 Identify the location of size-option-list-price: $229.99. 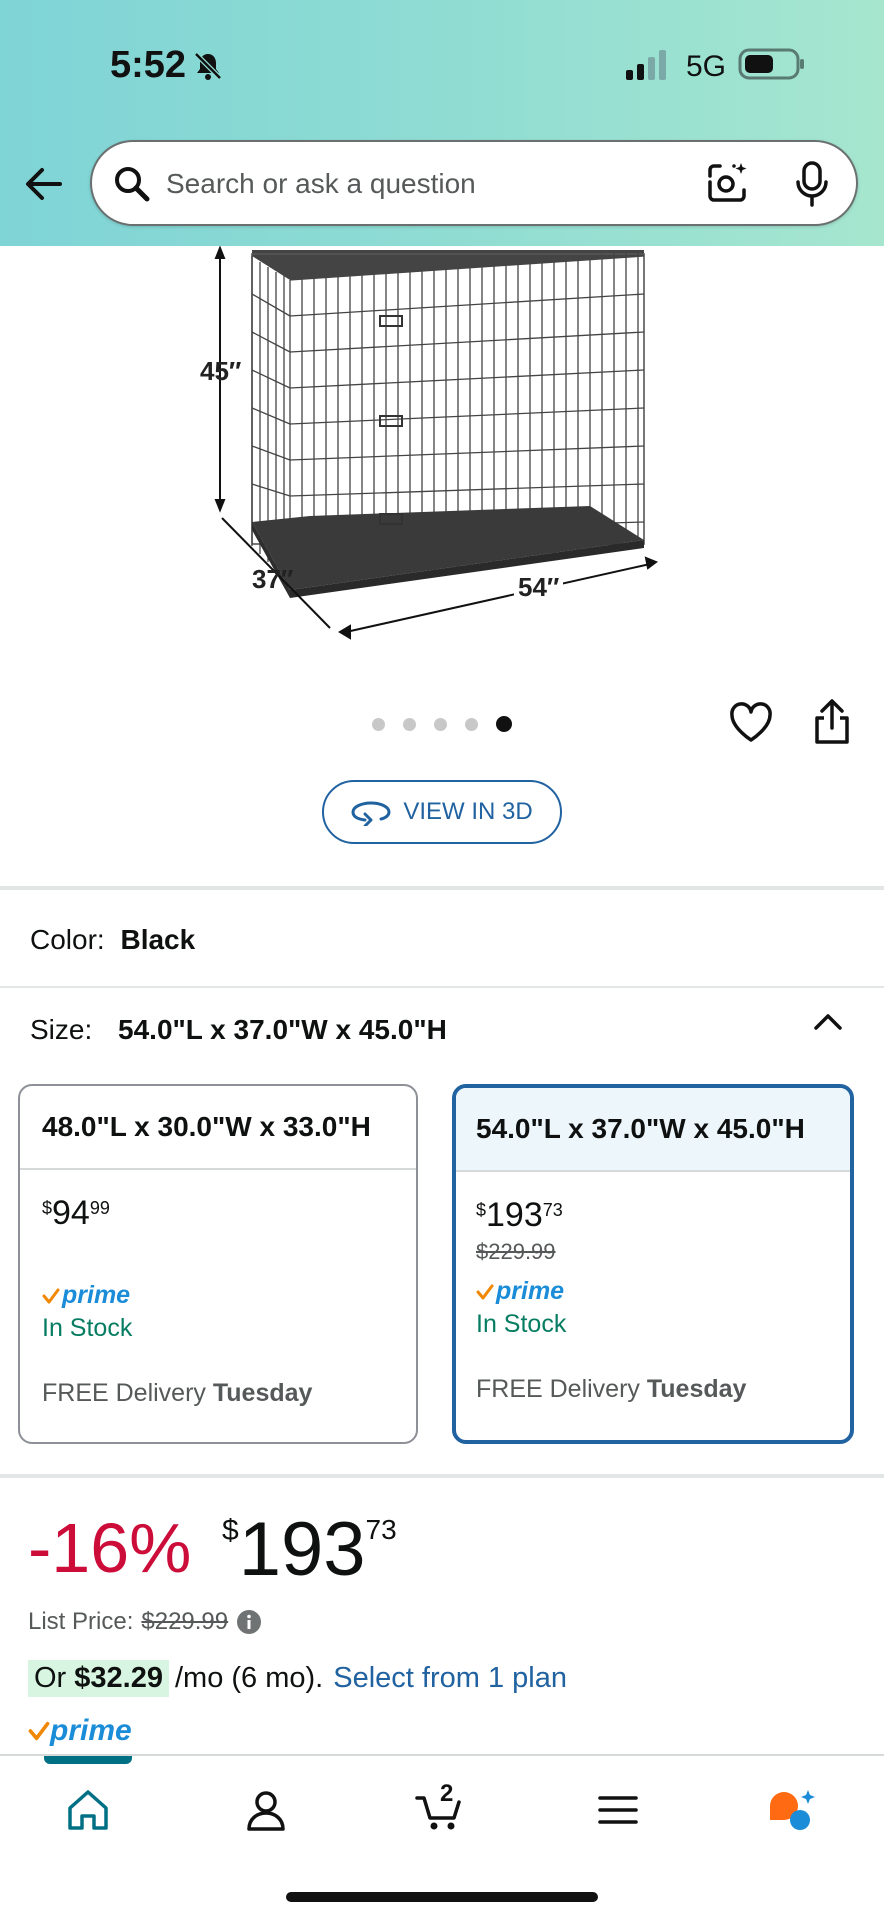
(516, 1251).